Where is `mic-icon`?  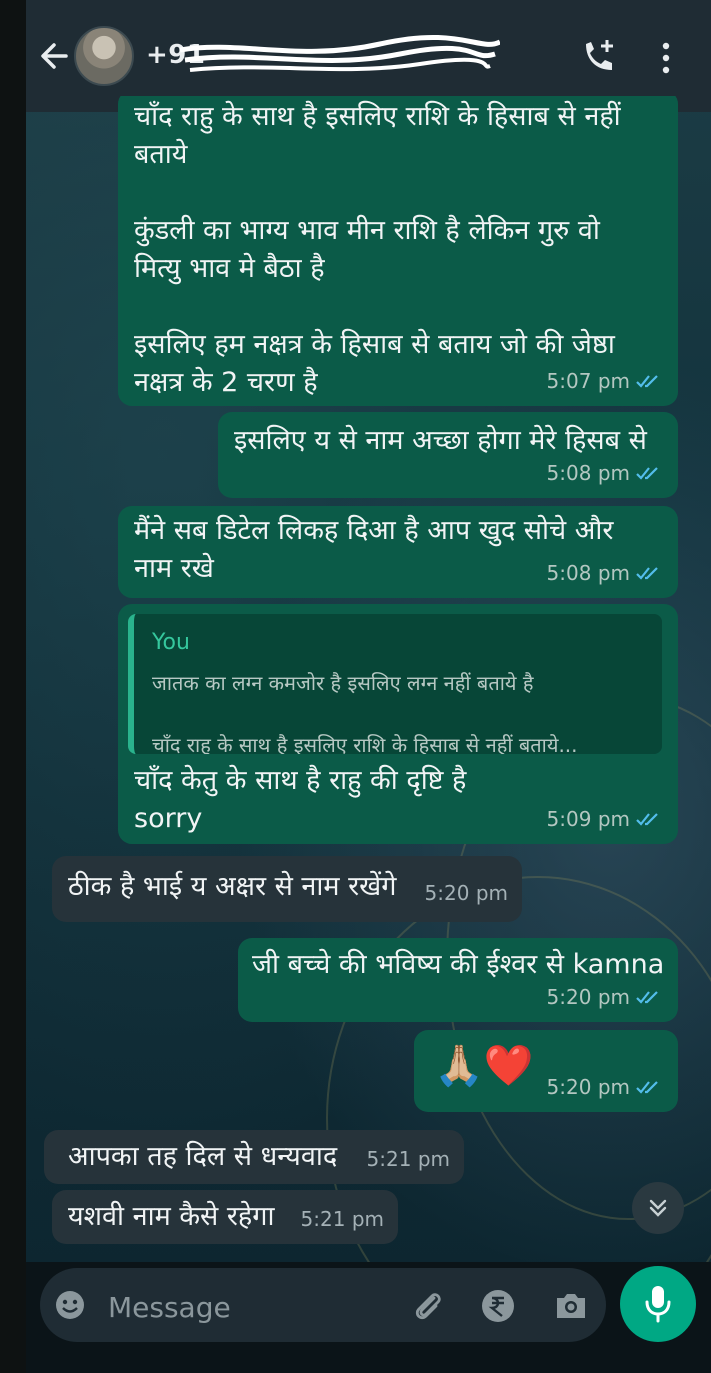 mic-icon is located at coordinates (658, 1304).